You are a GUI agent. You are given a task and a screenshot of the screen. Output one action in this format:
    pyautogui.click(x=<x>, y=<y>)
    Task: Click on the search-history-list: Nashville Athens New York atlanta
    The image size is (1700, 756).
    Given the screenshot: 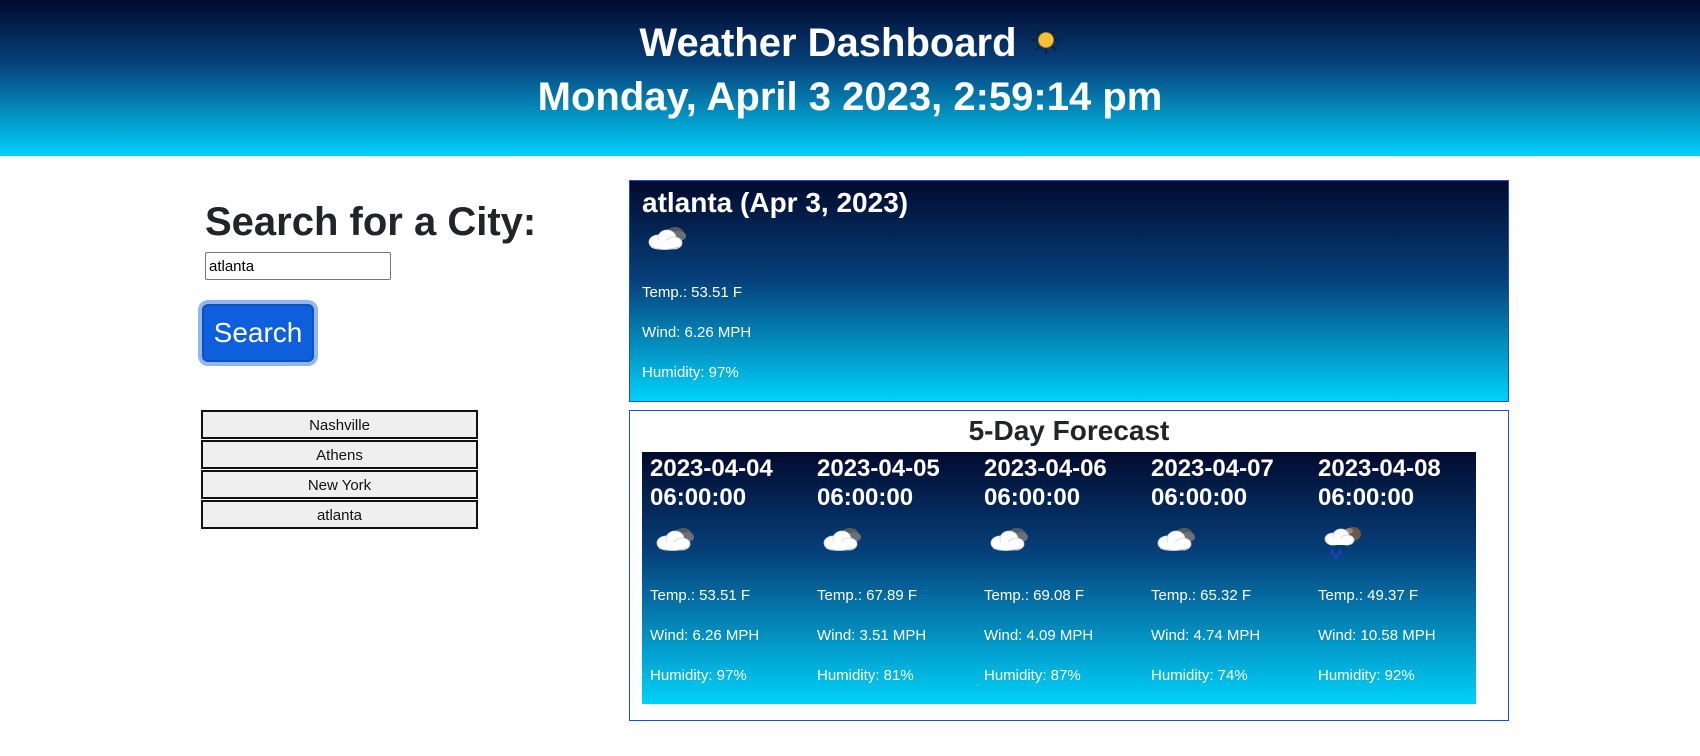 What is the action you would take?
    pyautogui.click(x=339, y=470)
    